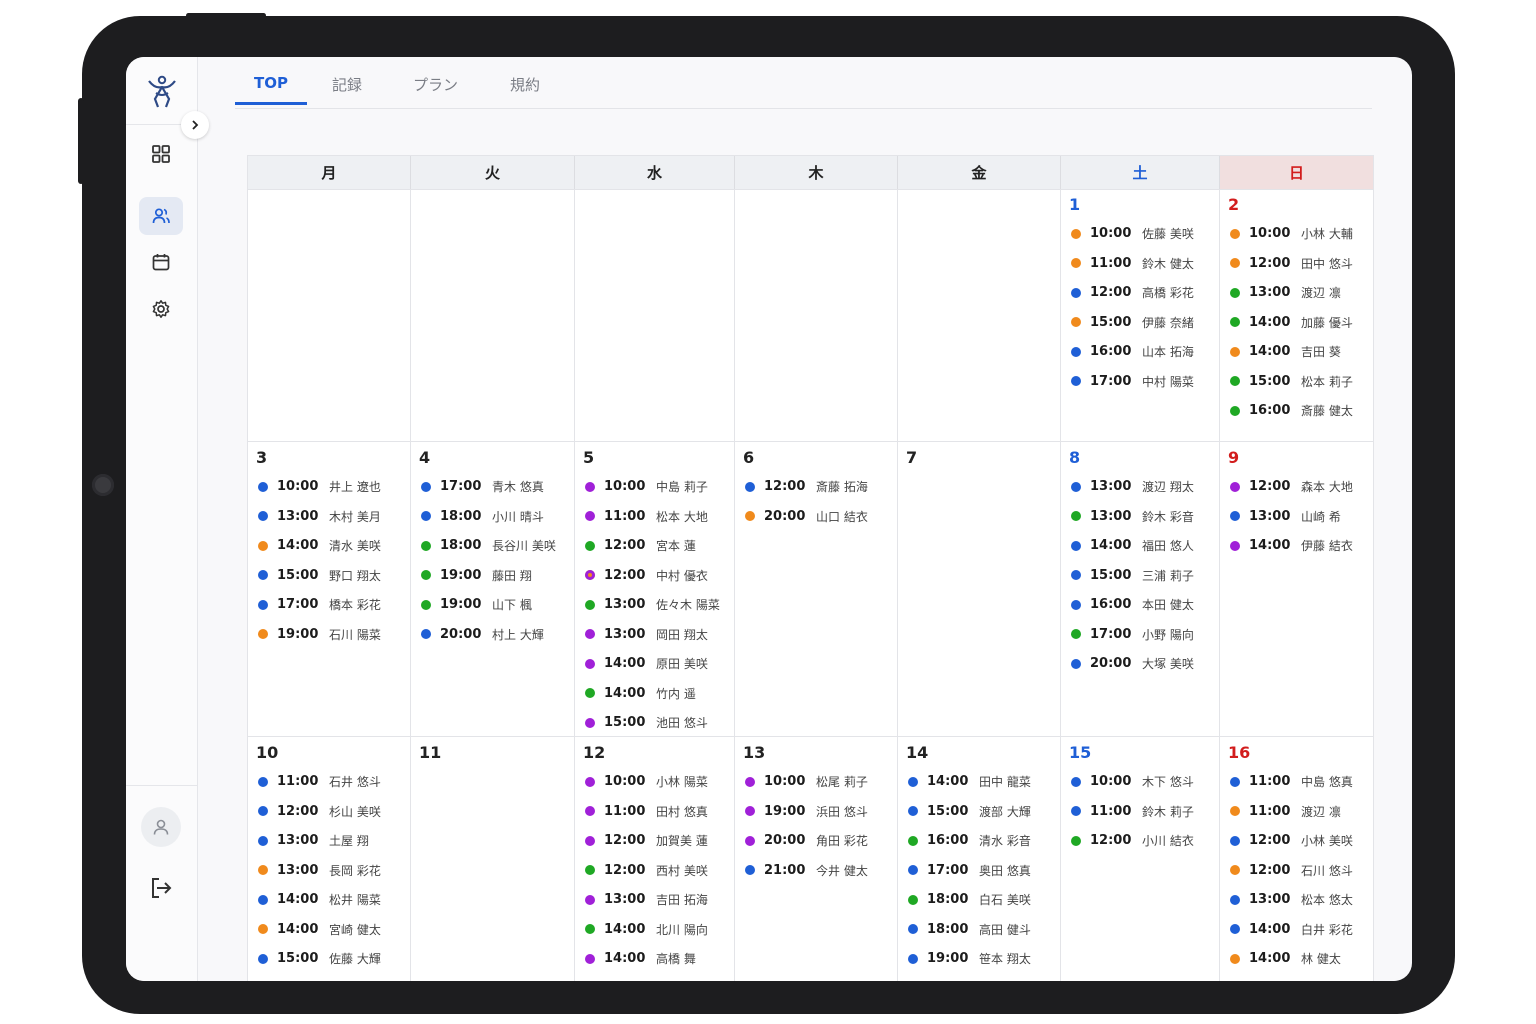  What do you see at coordinates (495, 635) in the screenshot?
I see `appointment-item: 20:00 村上 大輝` at bounding box center [495, 635].